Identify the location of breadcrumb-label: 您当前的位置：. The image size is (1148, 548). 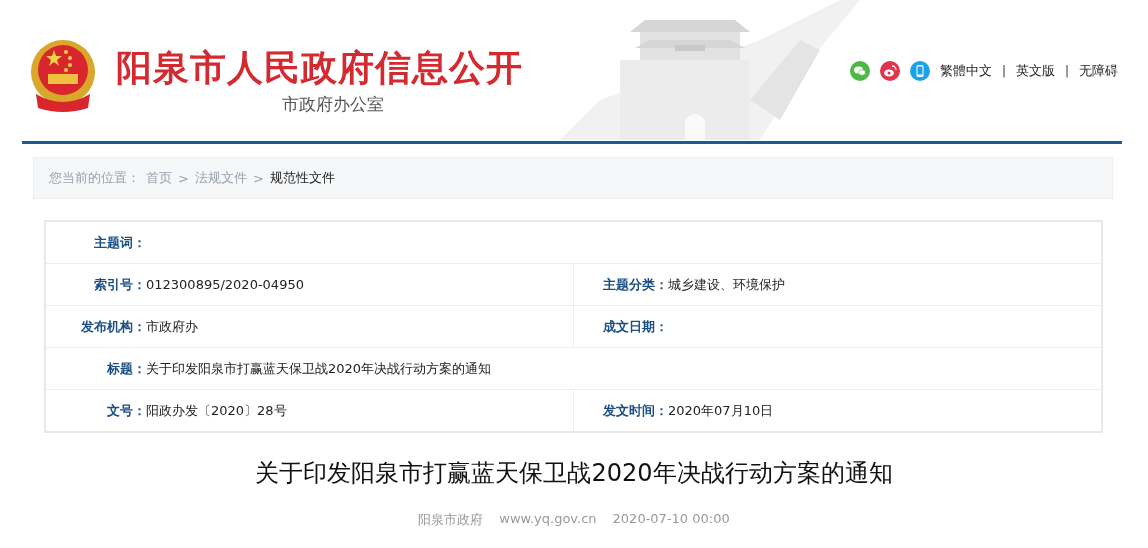
(94, 178).